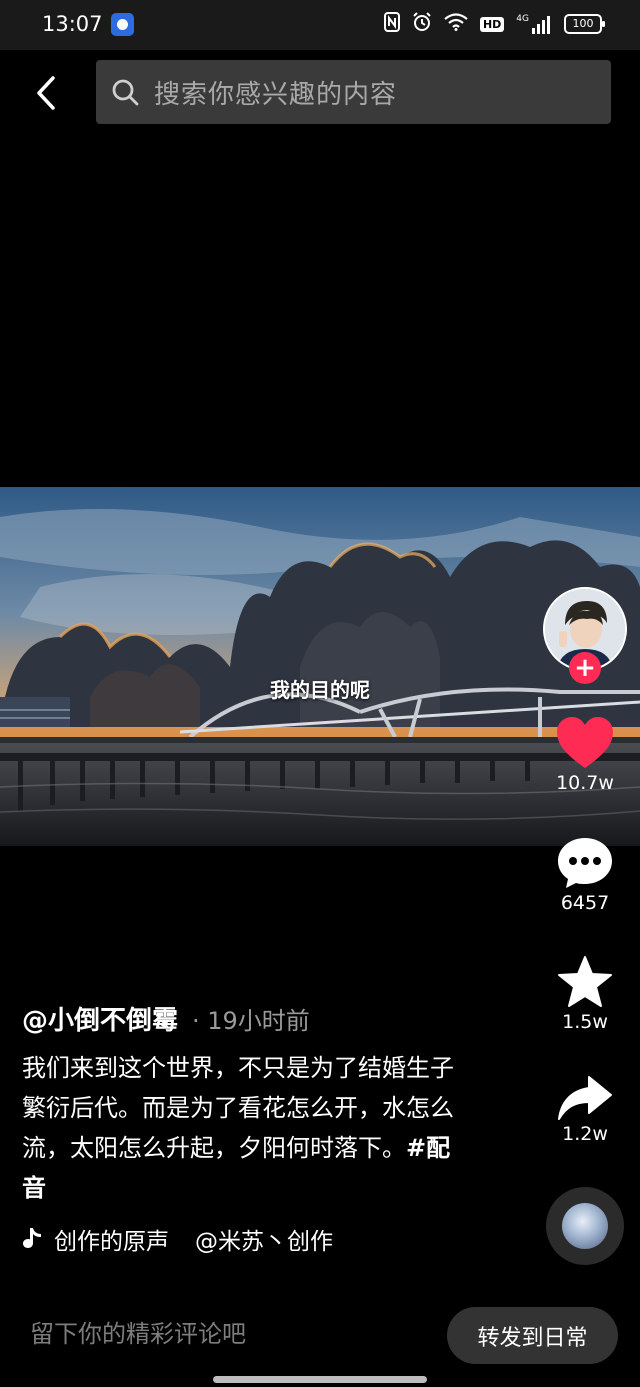  I want to click on back-button, so click(46, 93).